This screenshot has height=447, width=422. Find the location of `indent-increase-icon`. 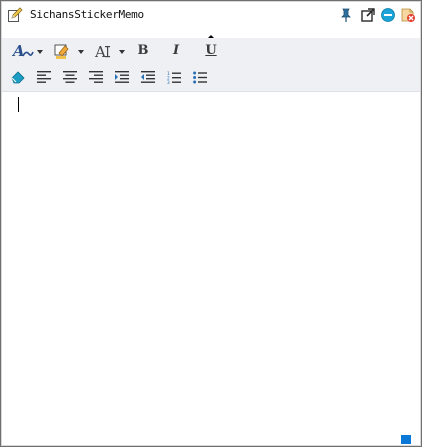

indent-increase-icon is located at coordinates (122, 77).